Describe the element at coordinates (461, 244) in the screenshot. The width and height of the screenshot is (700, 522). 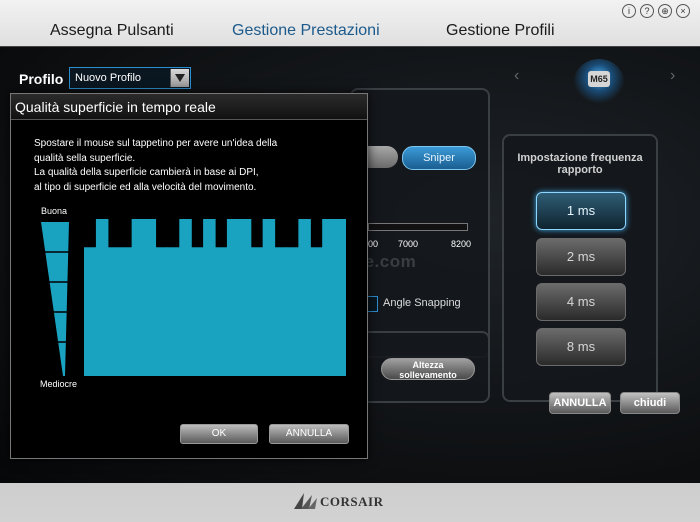
I see `dpi-tick-label: 8200` at that location.